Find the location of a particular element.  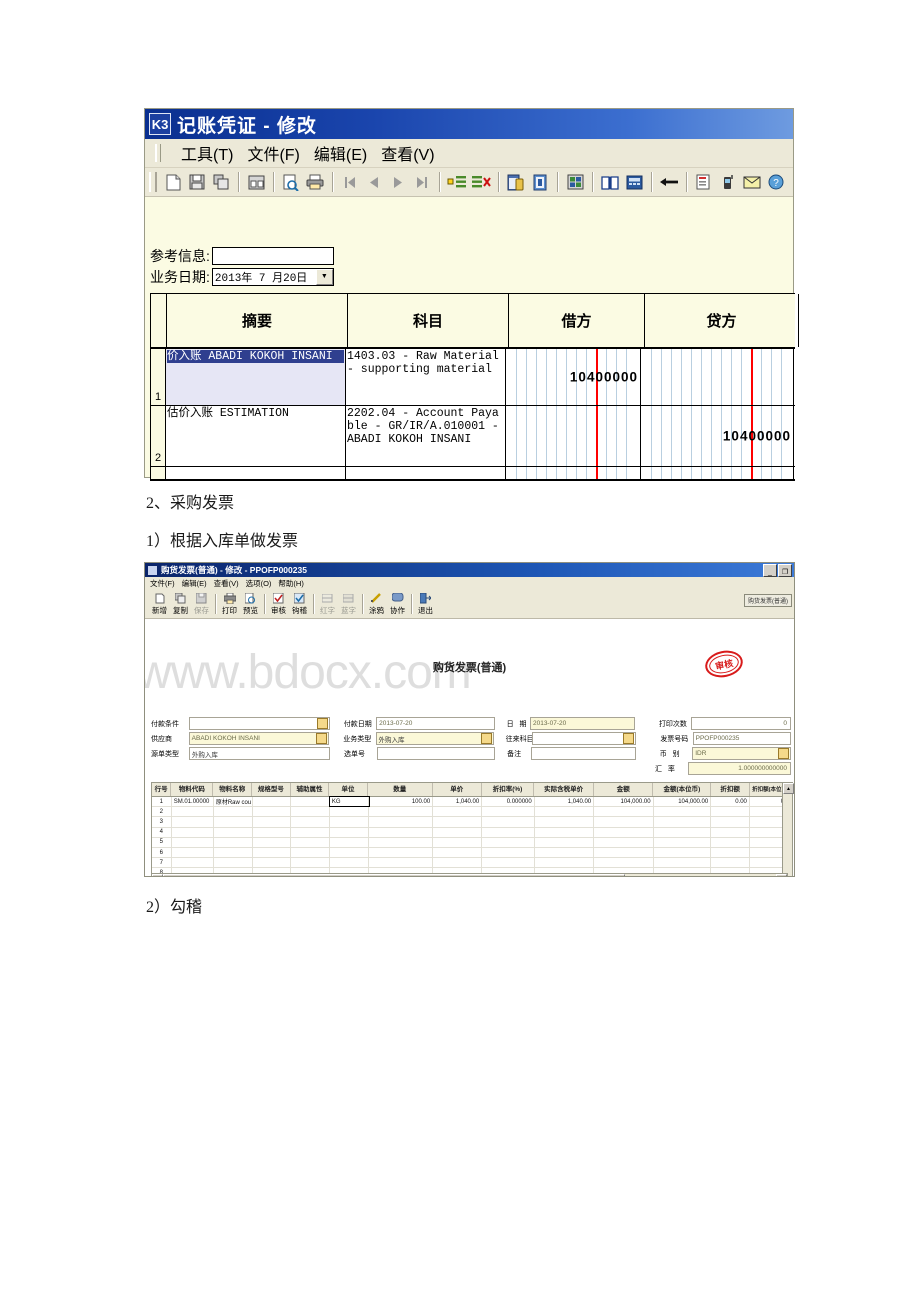

payment-date-input: 2013-07-20 is located at coordinates (435, 723).